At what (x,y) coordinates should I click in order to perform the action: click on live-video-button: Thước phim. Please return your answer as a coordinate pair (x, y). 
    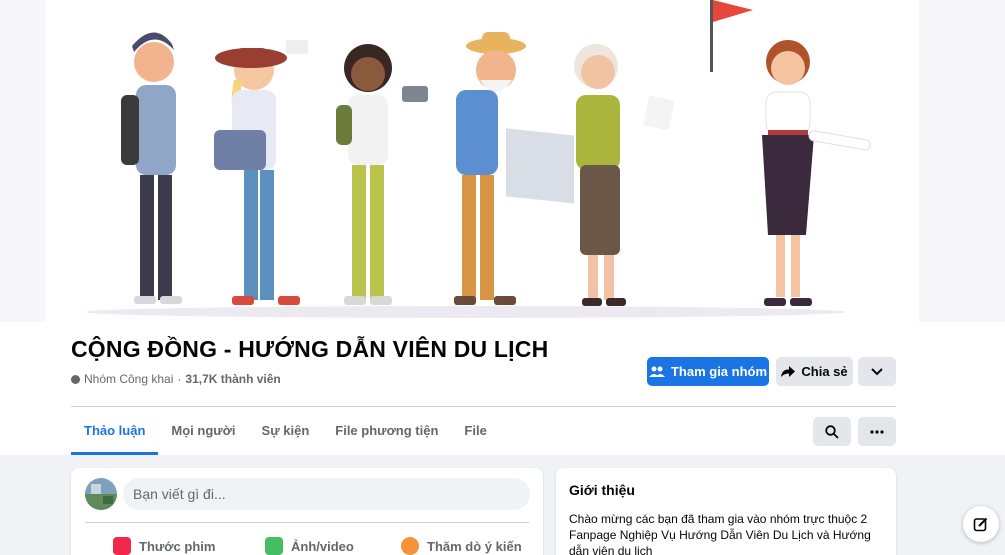
    Looking at the image, I should click on (164, 544).